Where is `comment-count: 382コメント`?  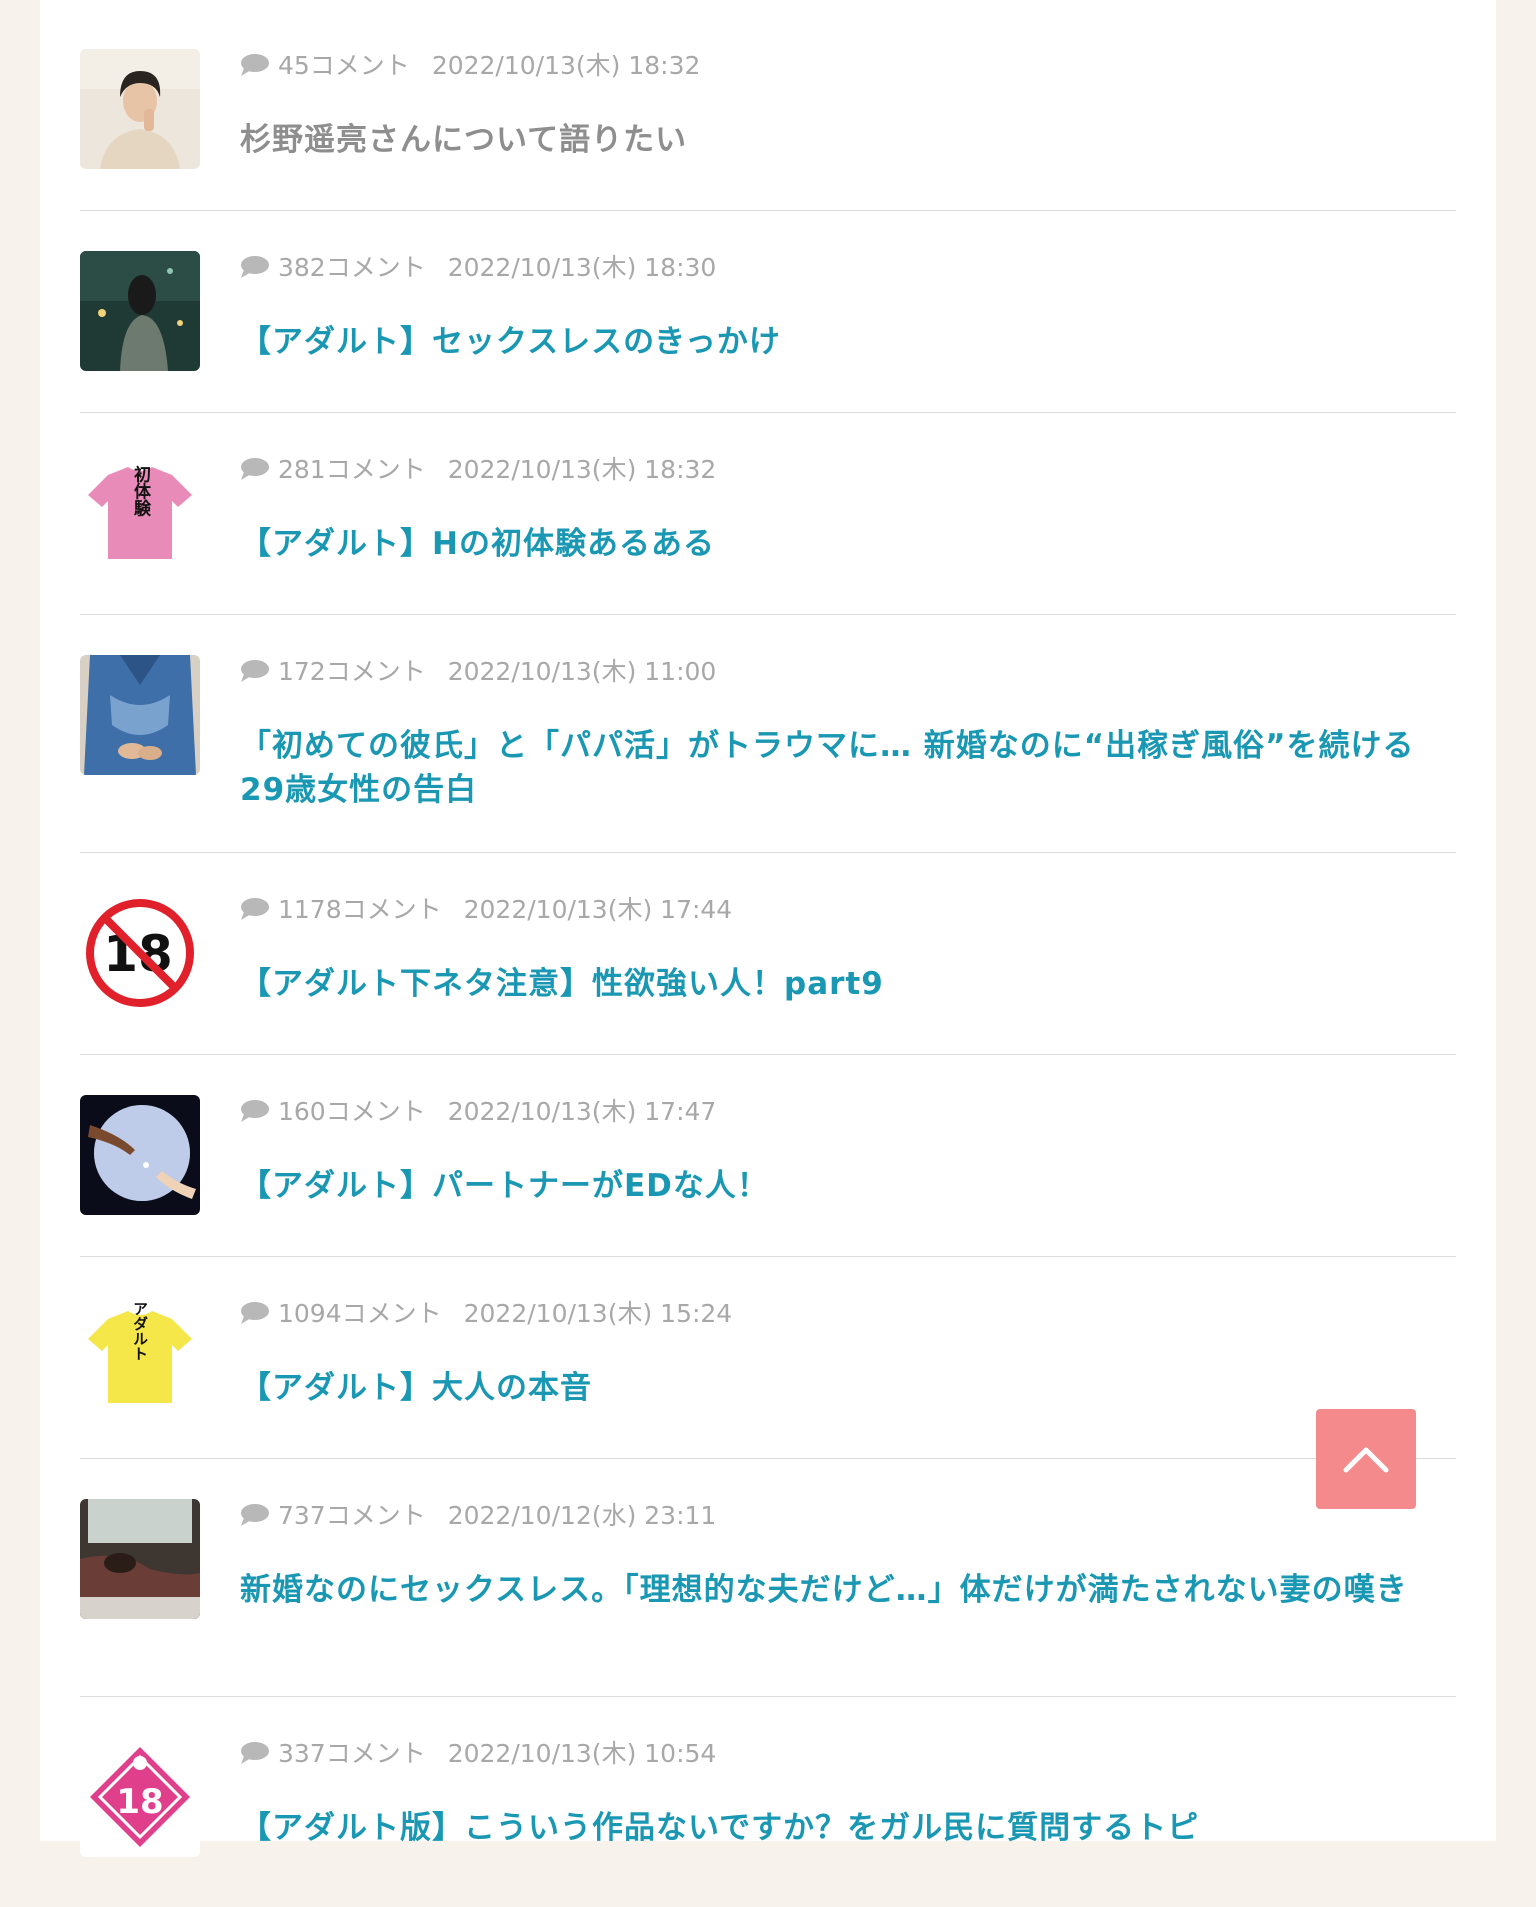 comment-count: 382コメント is located at coordinates (352, 267).